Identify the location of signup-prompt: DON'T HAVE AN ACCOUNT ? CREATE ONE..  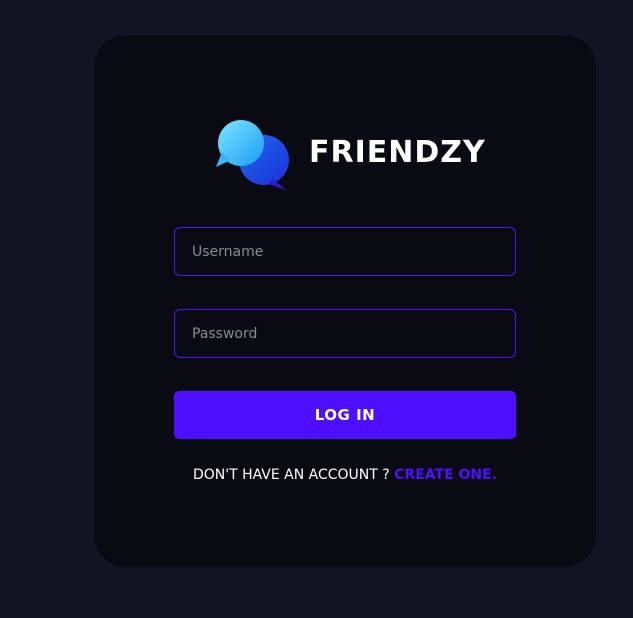
(345, 475).